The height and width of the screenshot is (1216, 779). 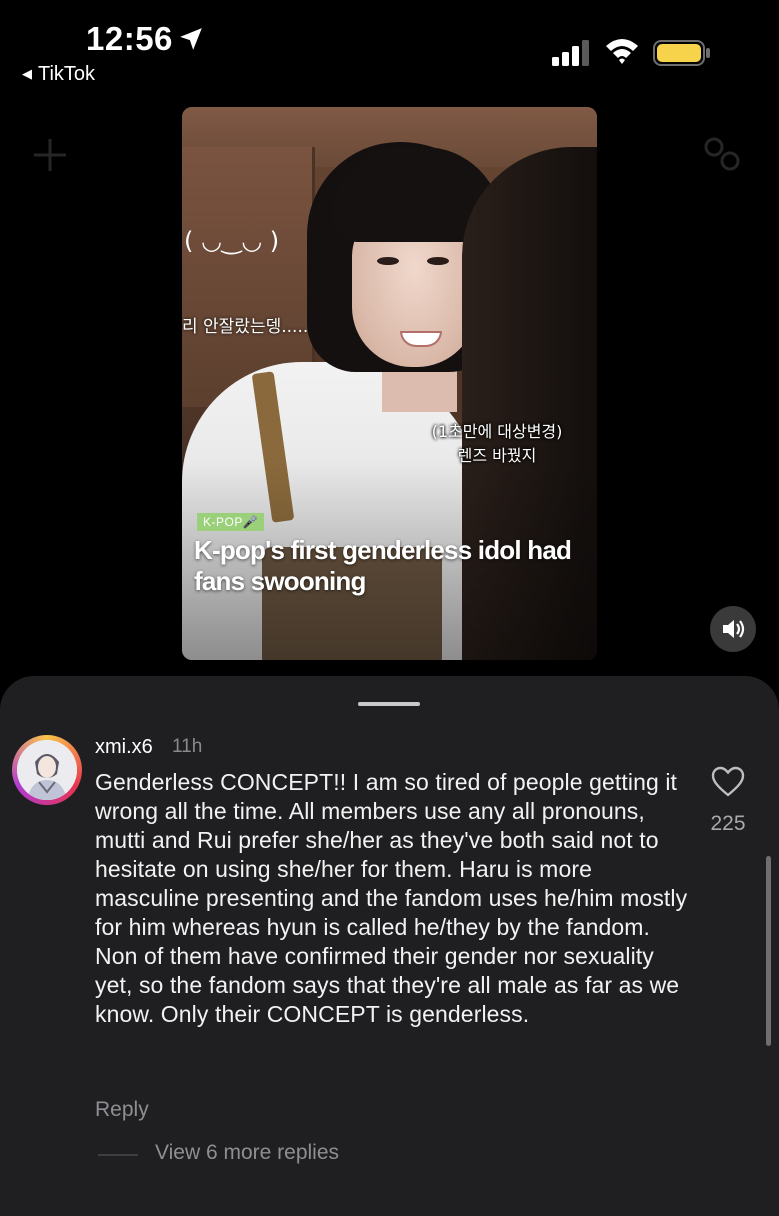 I want to click on avatar-illustration, so click(x=47, y=770).